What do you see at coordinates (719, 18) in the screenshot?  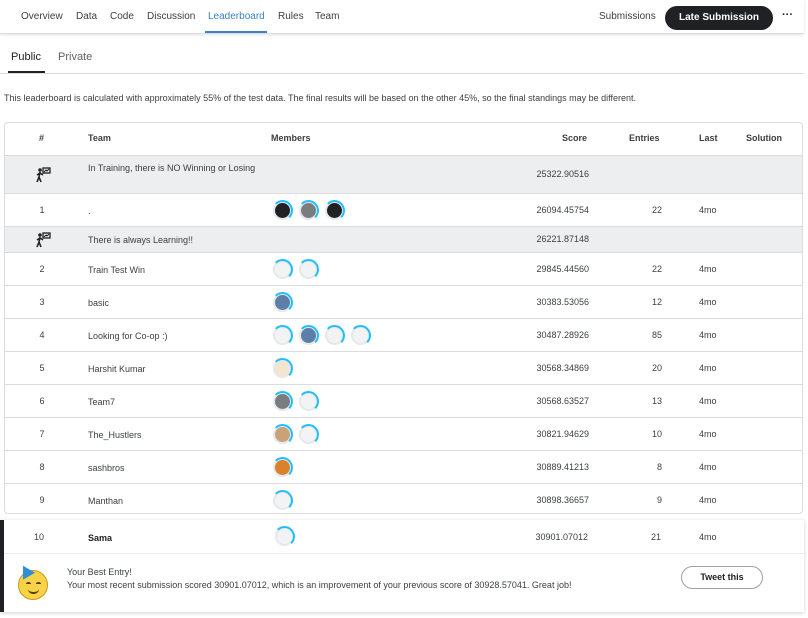 I see `late-submission-button: Late Submission` at bounding box center [719, 18].